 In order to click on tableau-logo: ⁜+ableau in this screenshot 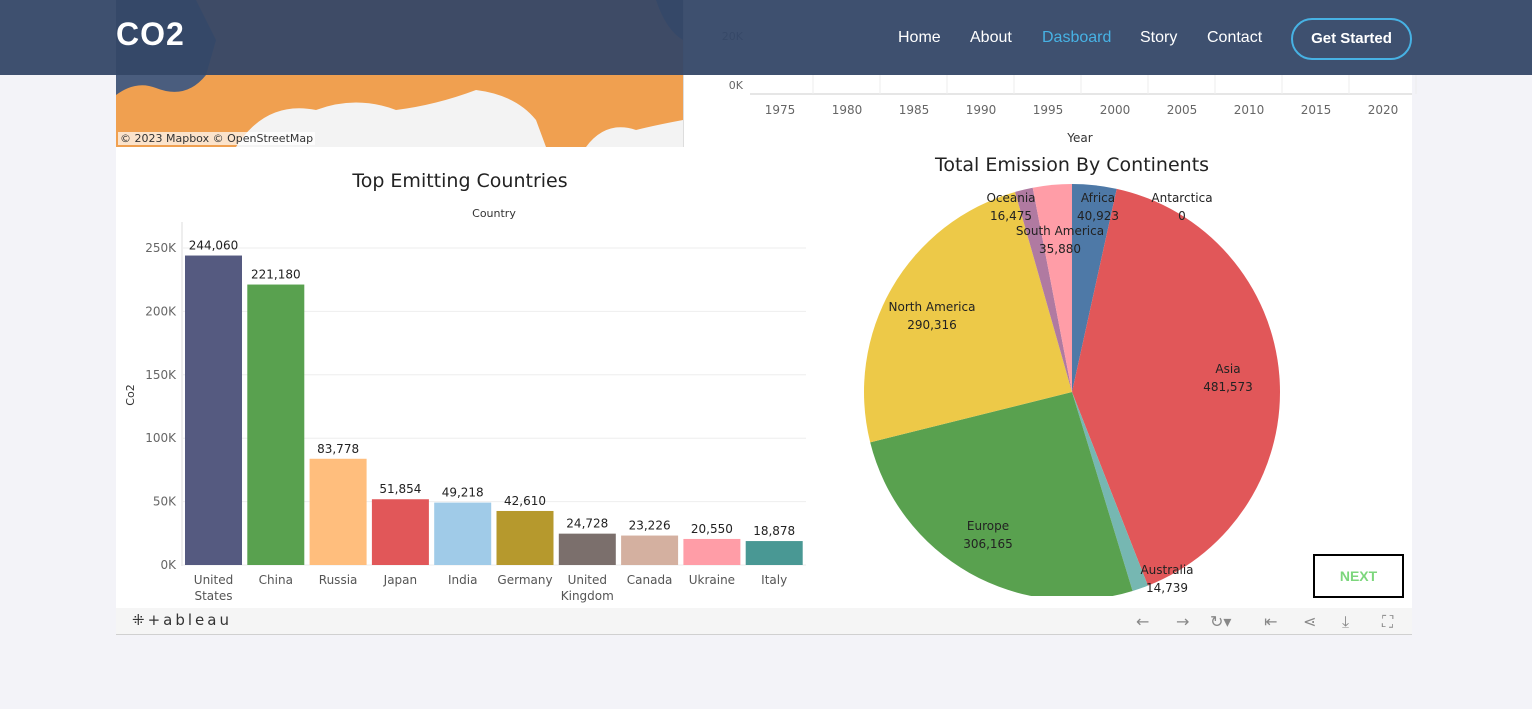, I will do `click(182, 620)`.